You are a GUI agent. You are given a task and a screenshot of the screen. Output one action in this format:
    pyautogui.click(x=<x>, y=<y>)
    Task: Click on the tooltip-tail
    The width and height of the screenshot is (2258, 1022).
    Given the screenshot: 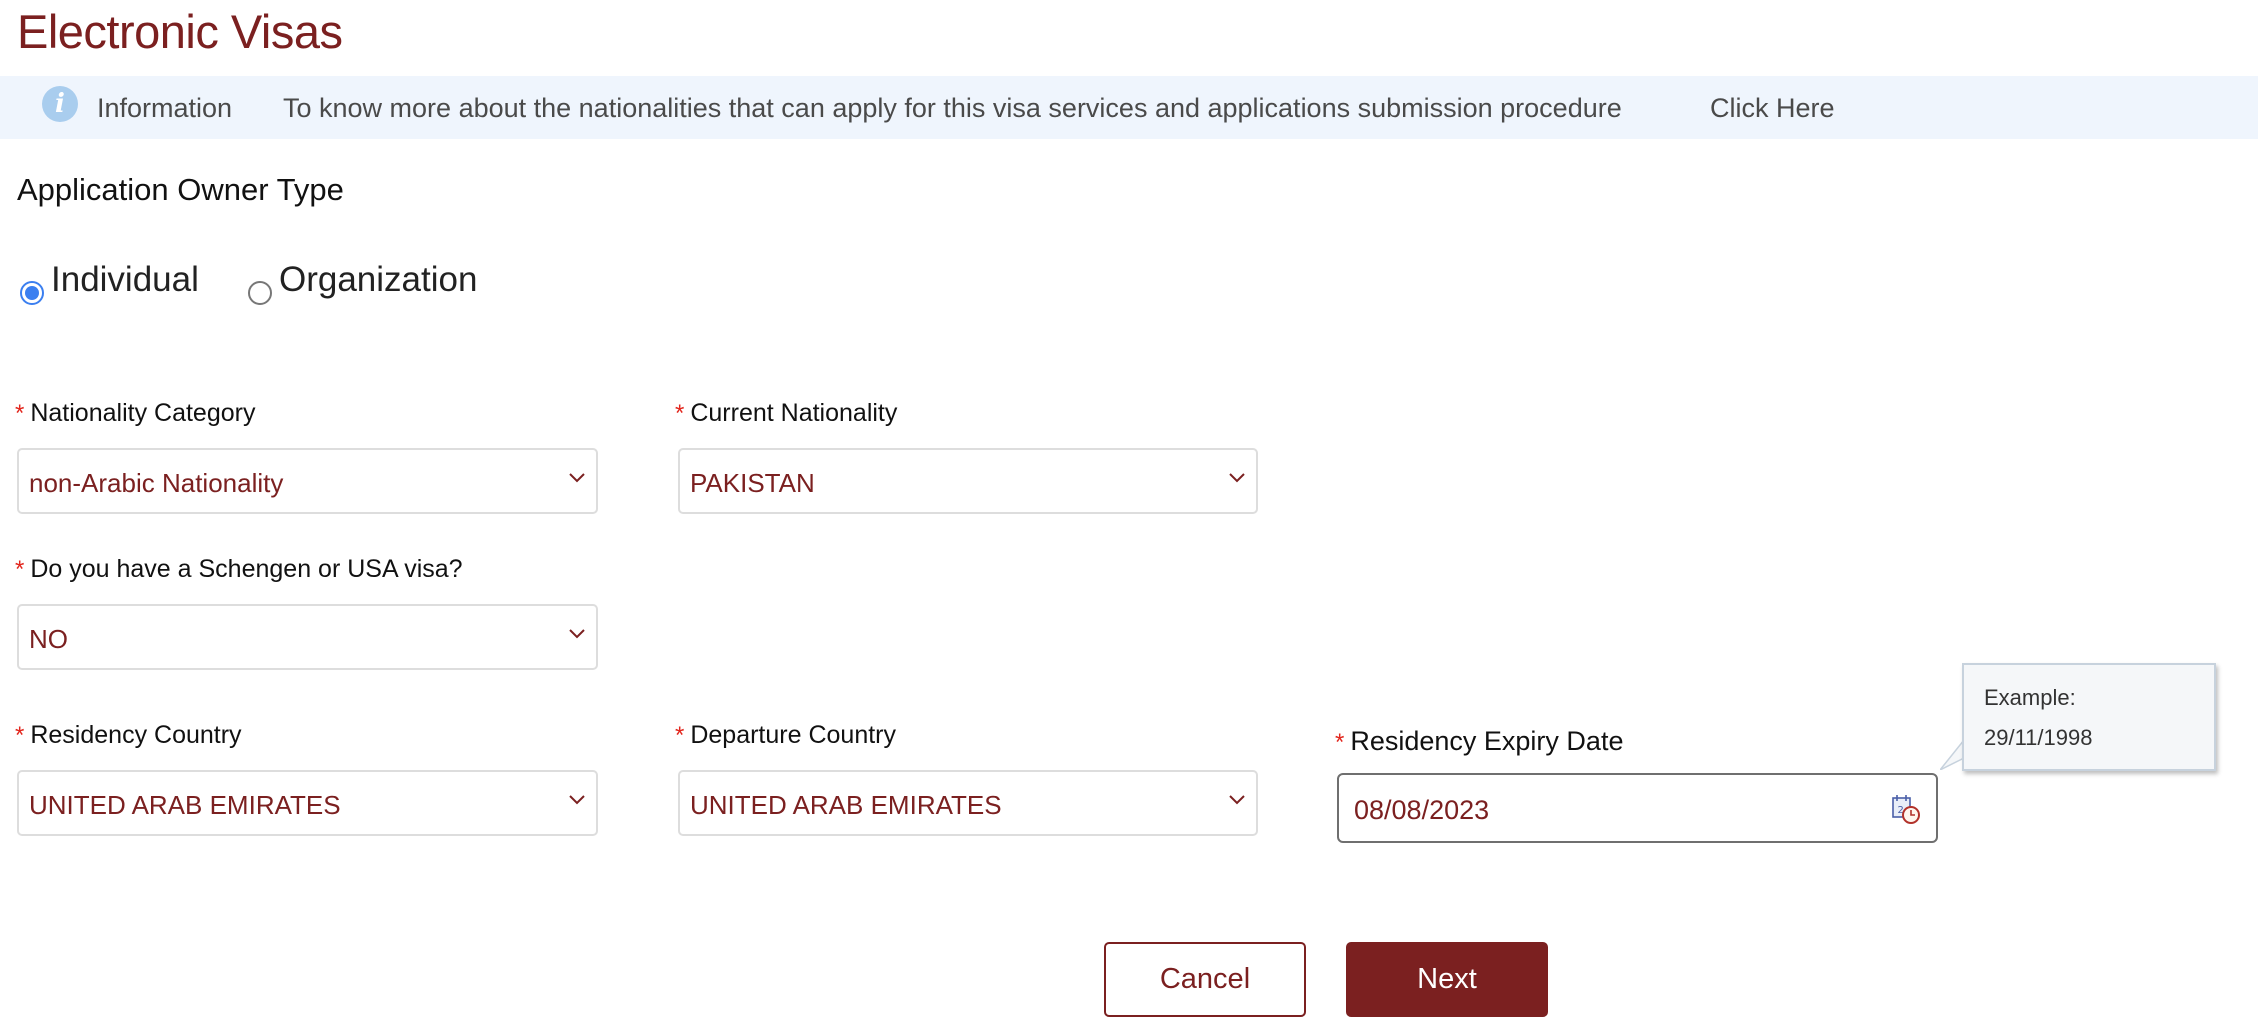 What is the action you would take?
    pyautogui.click(x=1952, y=755)
    